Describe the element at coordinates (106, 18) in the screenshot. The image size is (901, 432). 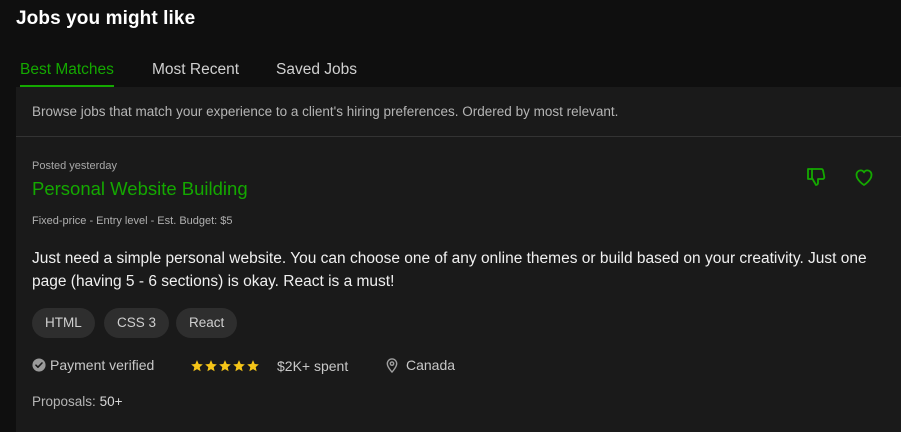
I see `page-title: Jobs you might like` at that location.